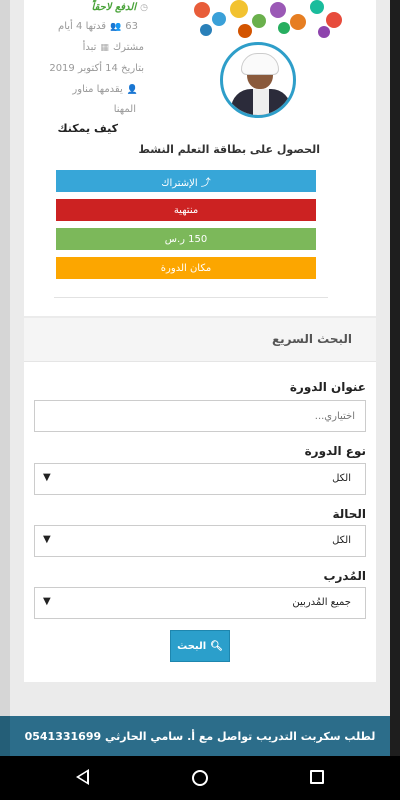  Describe the element at coordinates (200, 340) in the screenshot. I see `quick-search-header: البحث السريع` at that location.